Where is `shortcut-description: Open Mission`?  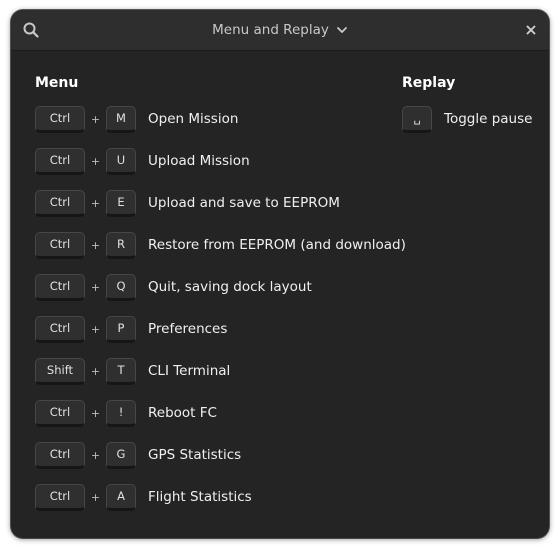
shortcut-description: Open Mission is located at coordinates (193, 119).